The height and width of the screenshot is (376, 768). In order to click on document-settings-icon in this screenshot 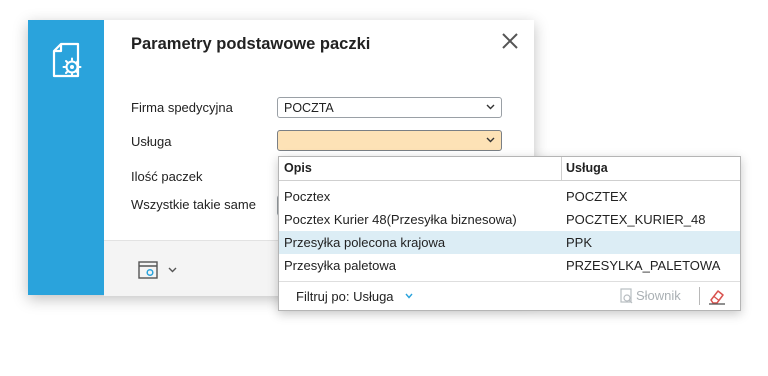, I will do `click(67, 60)`.